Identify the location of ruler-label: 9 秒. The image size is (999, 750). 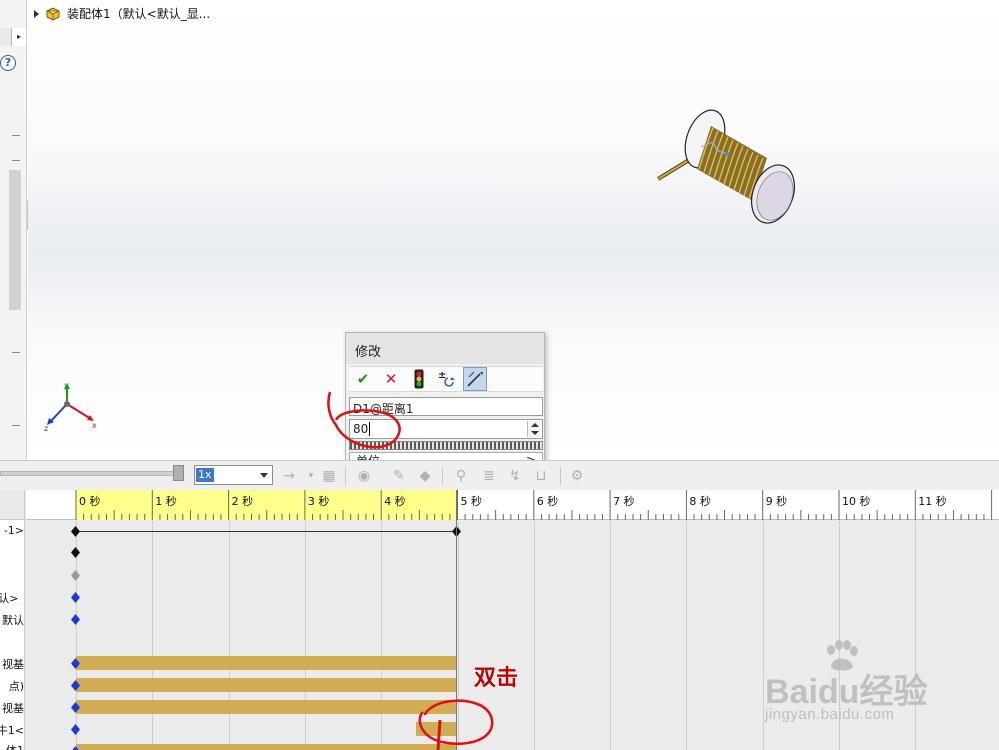
(776, 501).